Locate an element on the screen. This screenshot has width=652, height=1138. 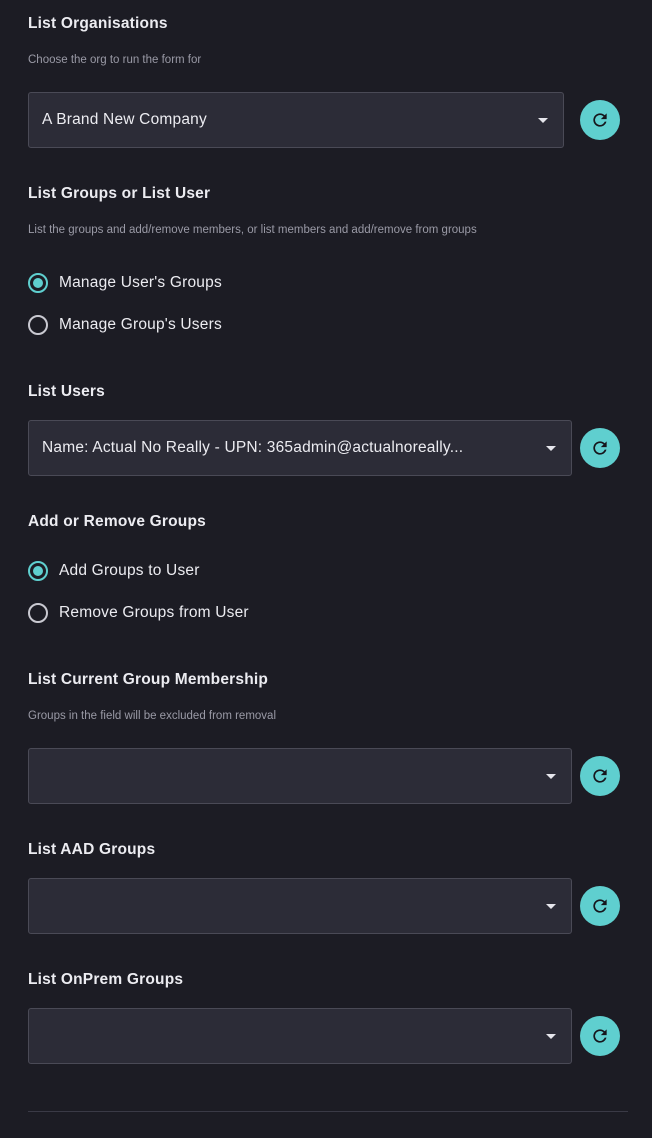
org-select: A Brand New Company is located at coordinates (296, 120).